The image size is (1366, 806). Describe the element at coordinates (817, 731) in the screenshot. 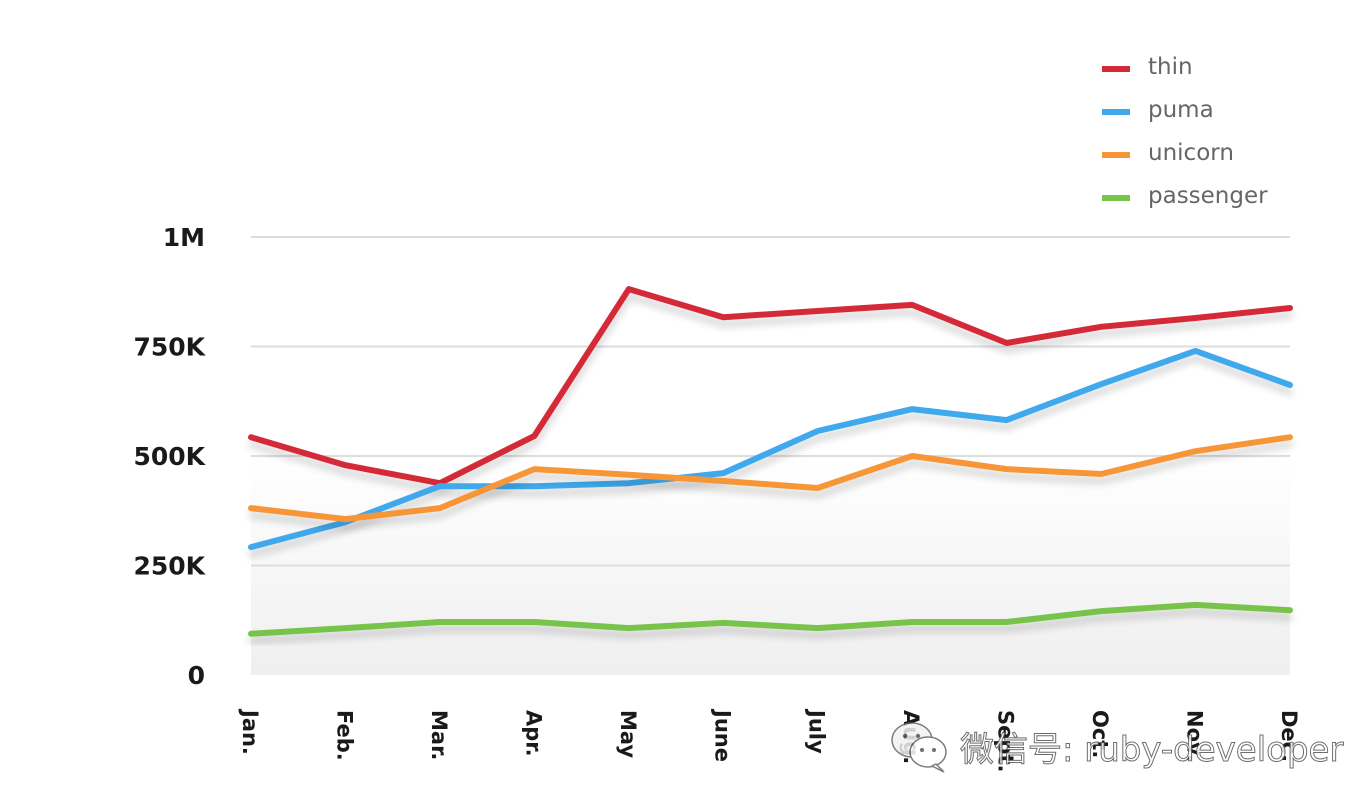

I see `x-tick-label: July` at that location.